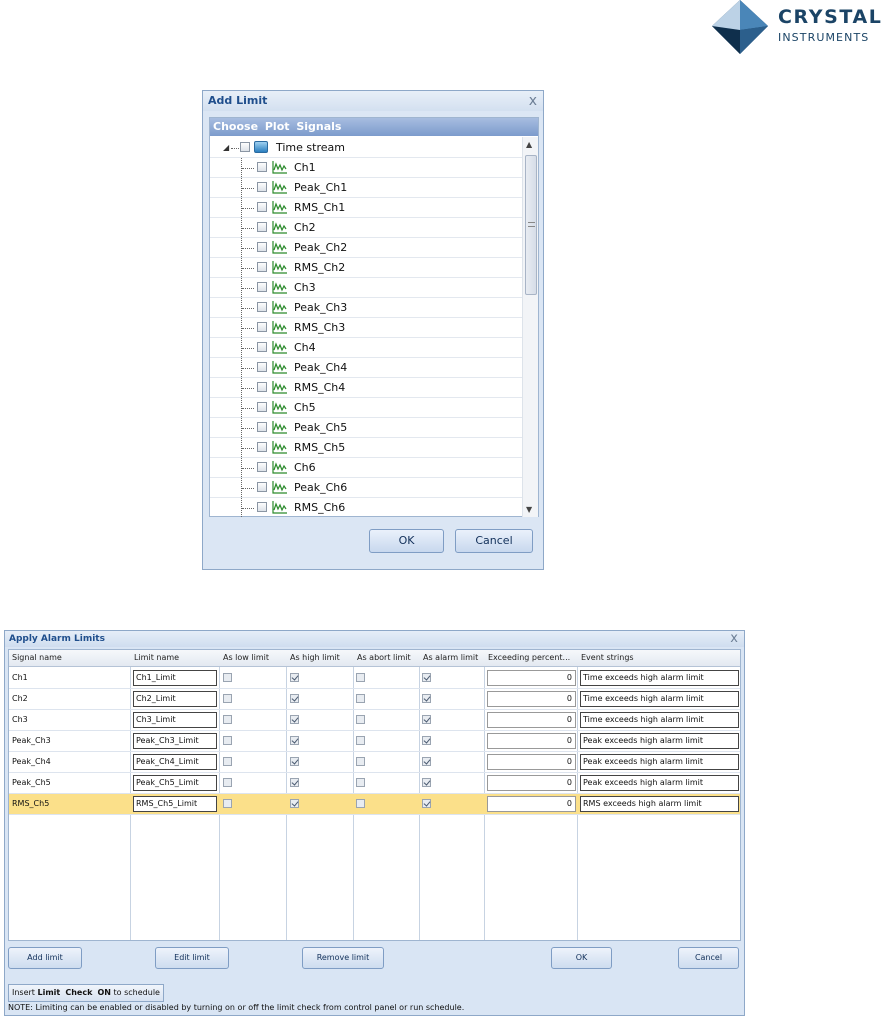 The width and height of the screenshot is (888, 1020). I want to click on tree-signal-row: Ch5, so click(366, 408).